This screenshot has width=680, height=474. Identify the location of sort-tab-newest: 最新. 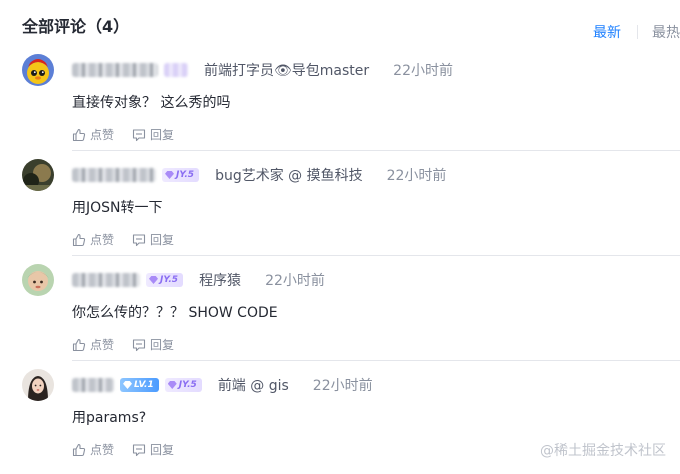
(607, 32).